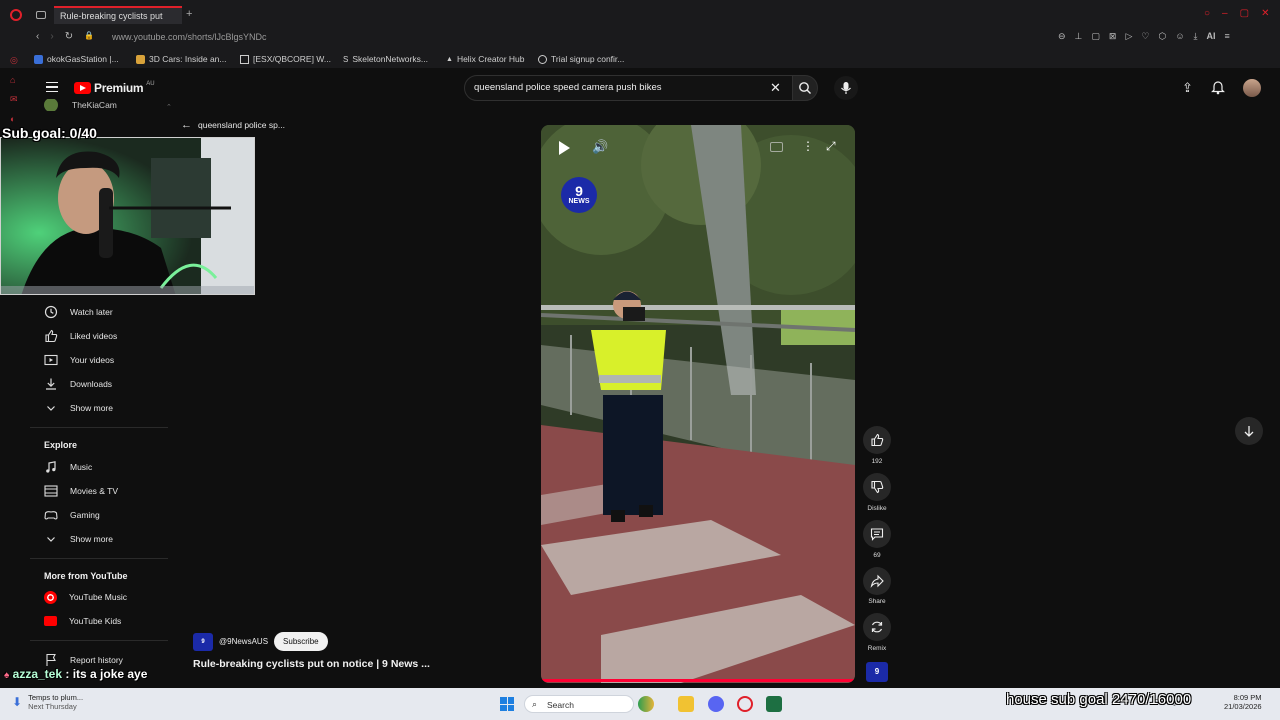 The image size is (1280, 720). What do you see at coordinates (189, 14) in the screenshot?
I see `new-tab-icon: +` at bounding box center [189, 14].